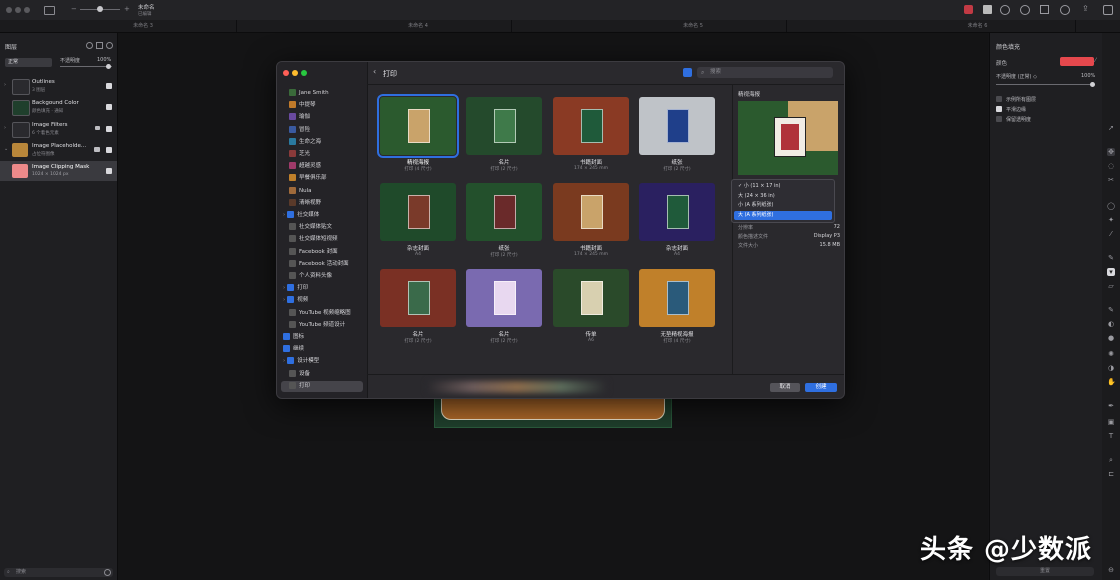 The width and height of the screenshot is (1120, 580). Describe the element at coordinates (687, 72) in the screenshot. I see `filter-toggle-icon` at that location.